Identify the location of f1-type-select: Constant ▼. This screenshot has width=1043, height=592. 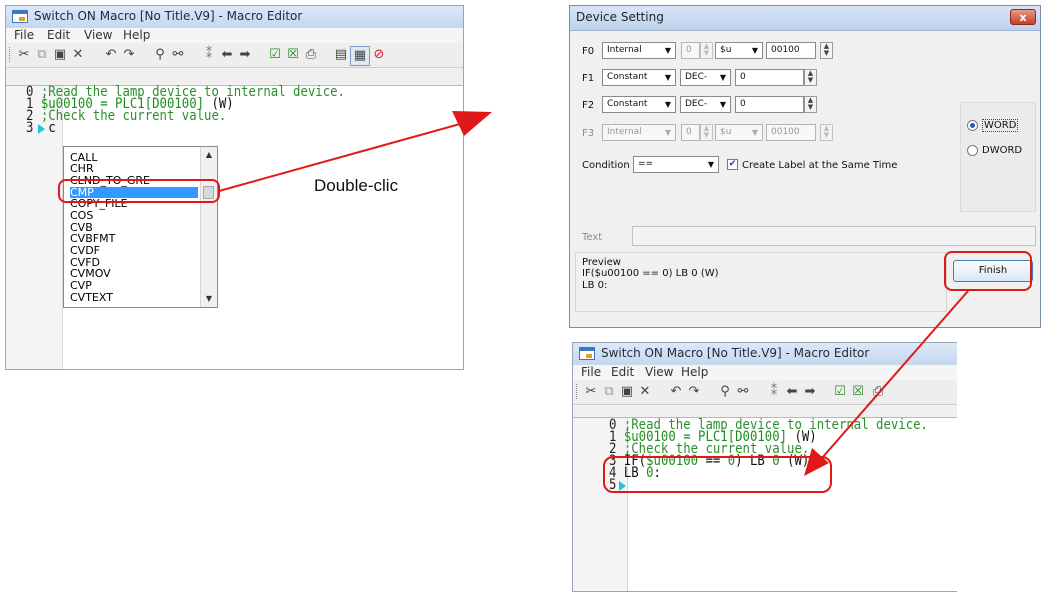
(639, 77).